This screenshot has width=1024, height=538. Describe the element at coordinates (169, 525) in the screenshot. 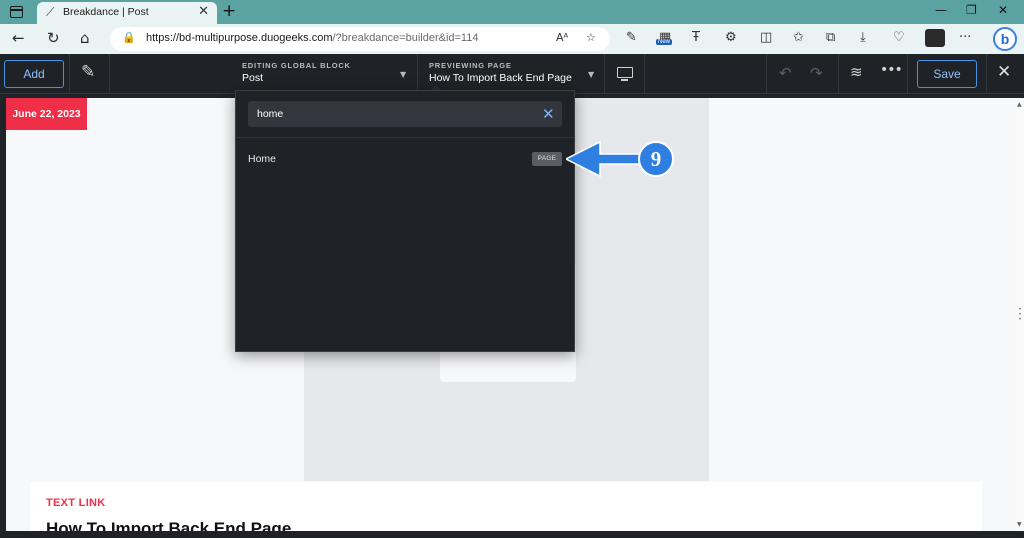

I see `post-title: How To Import Back End Page` at that location.